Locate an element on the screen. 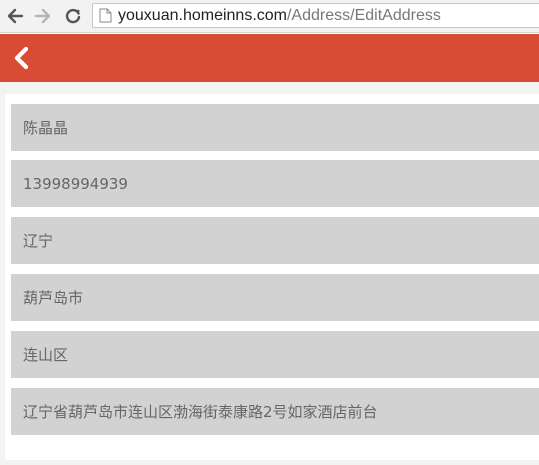  phone-field: 13998994939 is located at coordinates (275, 183).